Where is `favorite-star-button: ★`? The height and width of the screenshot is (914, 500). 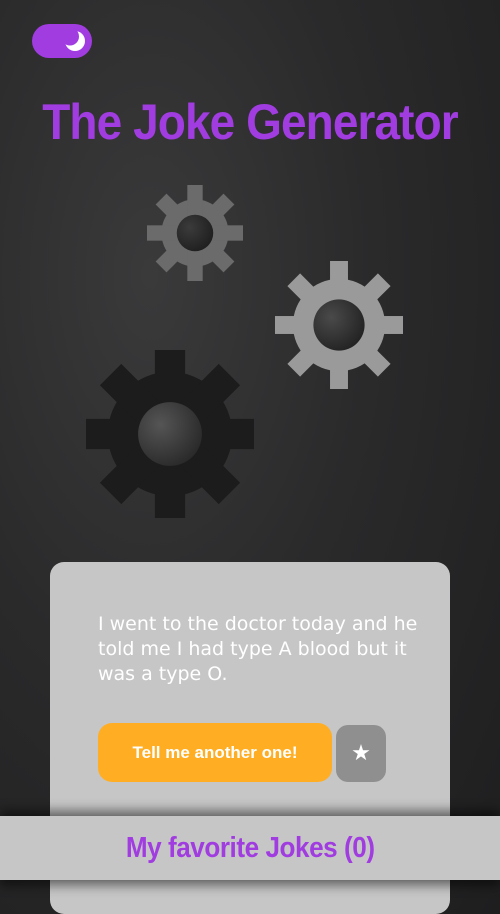
favorite-star-button: ★ is located at coordinates (361, 753).